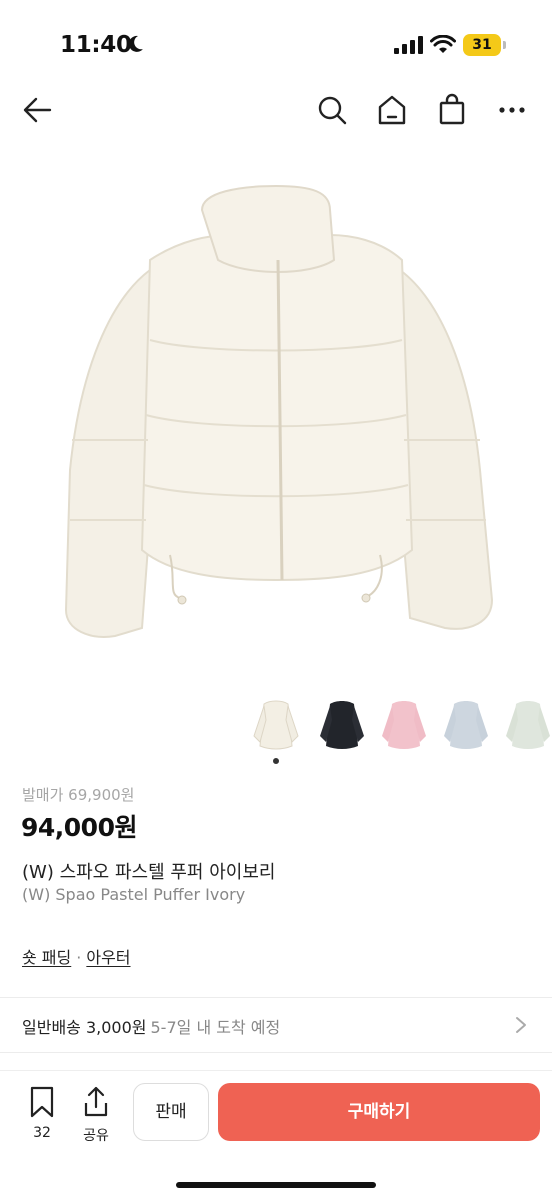  What do you see at coordinates (149, 872) in the screenshot?
I see `product-name-ko: (W) 스파오 파스텔 푸퍼 아이보리` at bounding box center [149, 872].